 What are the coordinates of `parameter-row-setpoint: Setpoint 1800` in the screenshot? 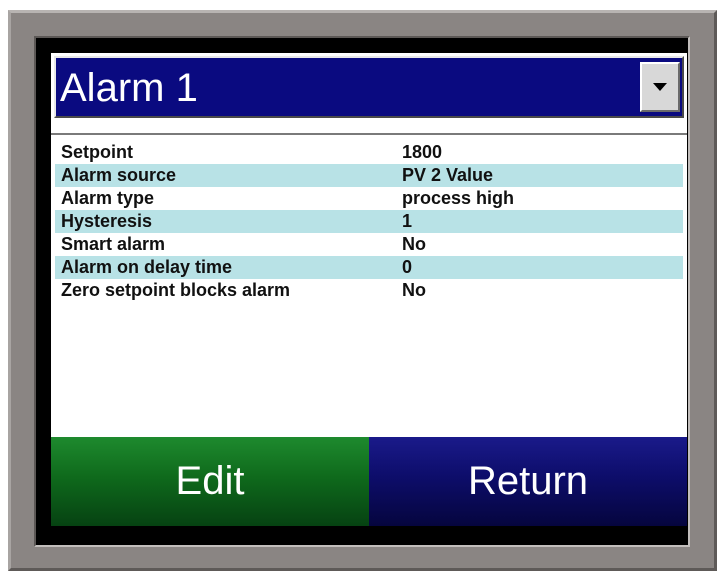 It's located at (369, 152).